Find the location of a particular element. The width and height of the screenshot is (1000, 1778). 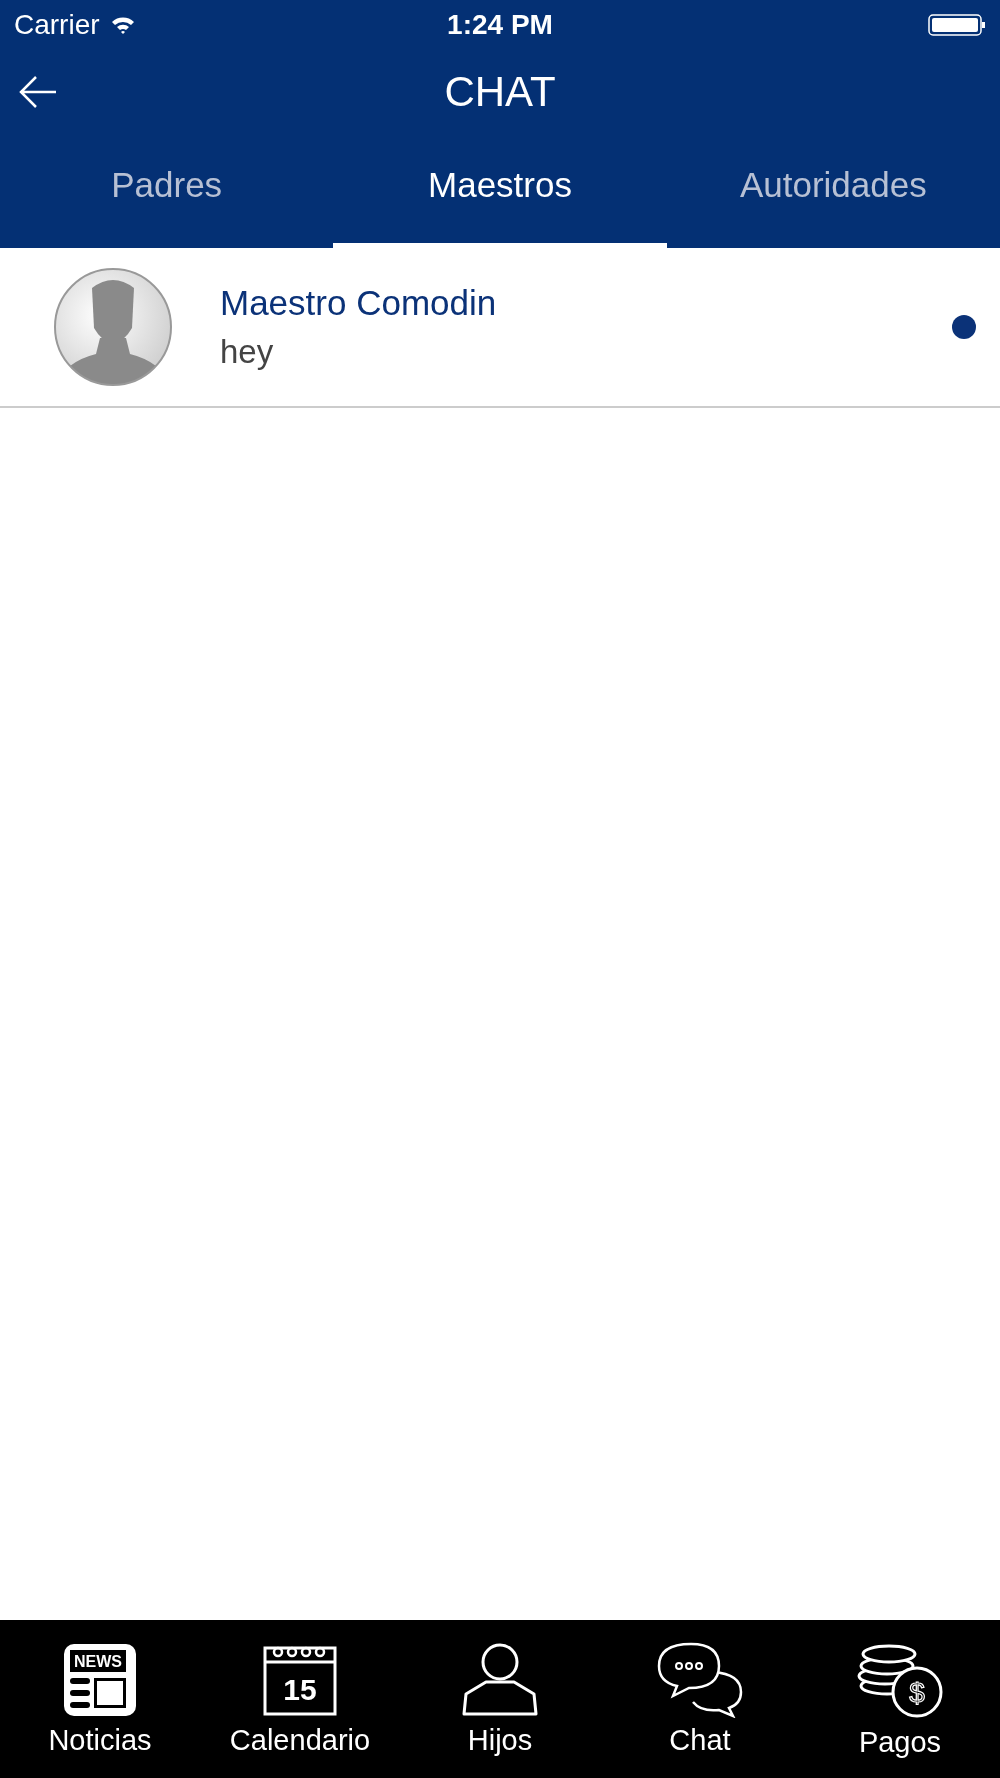

person-icon is located at coordinates (500, 1679).